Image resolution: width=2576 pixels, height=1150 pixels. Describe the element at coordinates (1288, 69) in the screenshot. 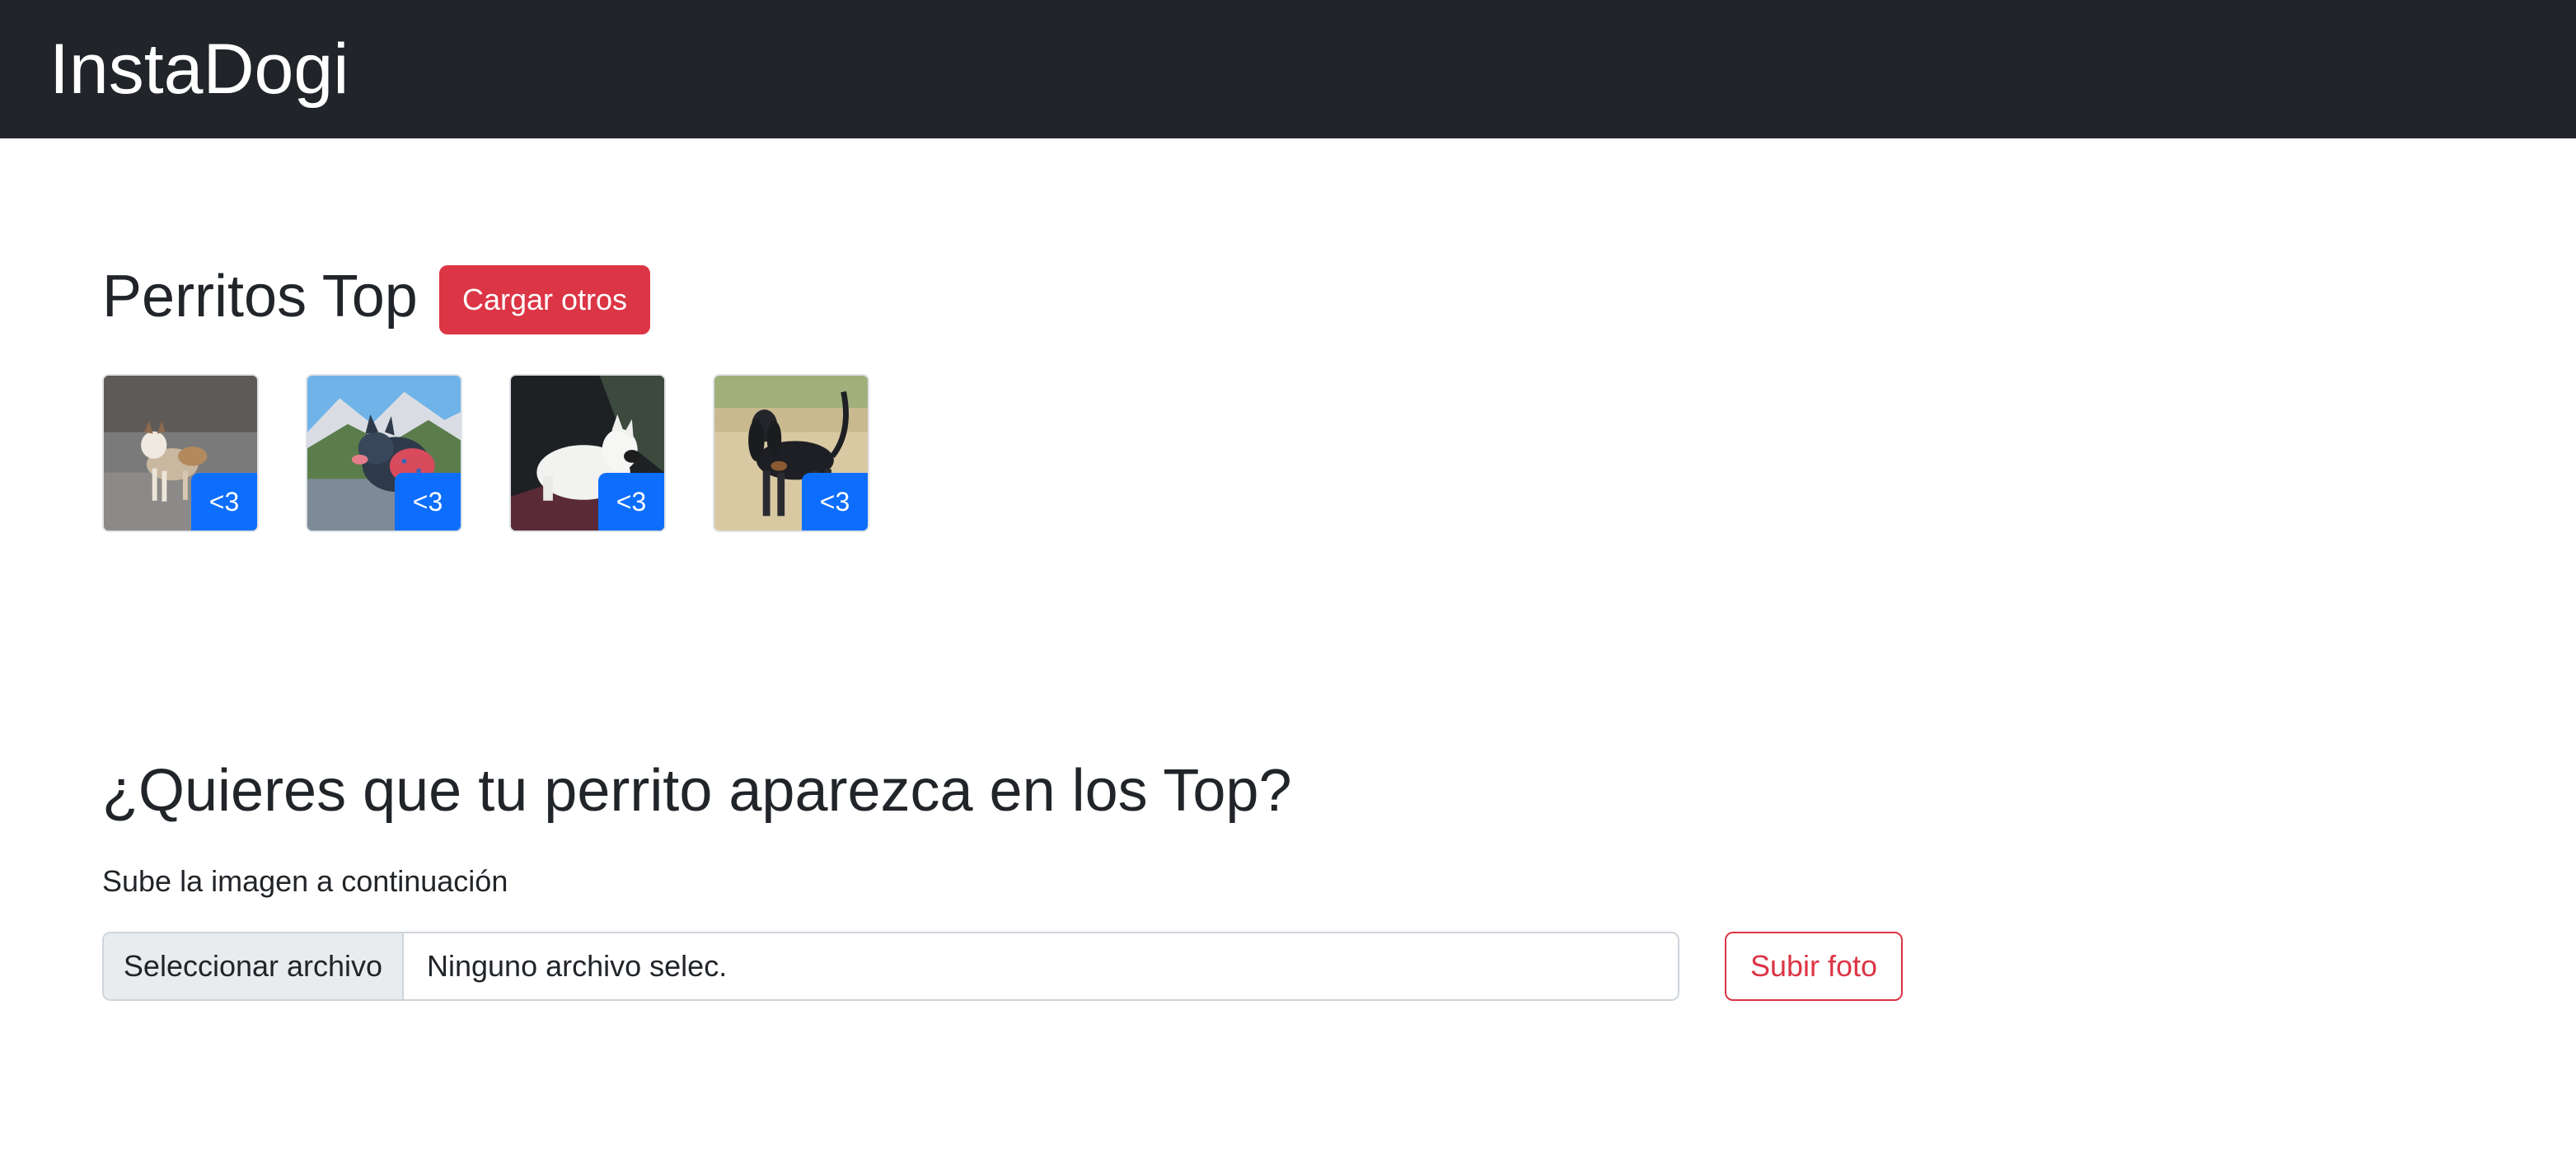

I see `navbar: InstaDogi` at that location.